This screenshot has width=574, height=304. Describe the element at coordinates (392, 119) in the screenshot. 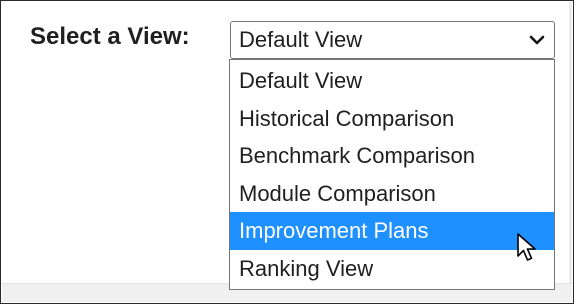

I see `option-historical-comparison: Historical Comparison` at that location.